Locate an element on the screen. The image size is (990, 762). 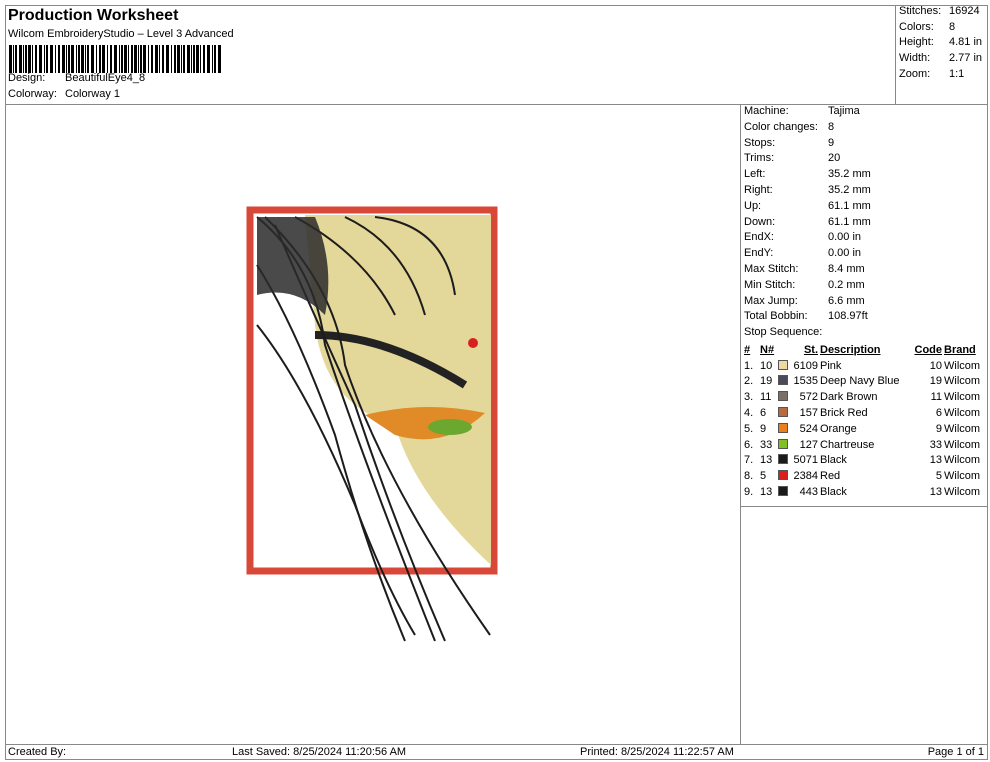
color-description: Pink is located at coordinates (831, 365).